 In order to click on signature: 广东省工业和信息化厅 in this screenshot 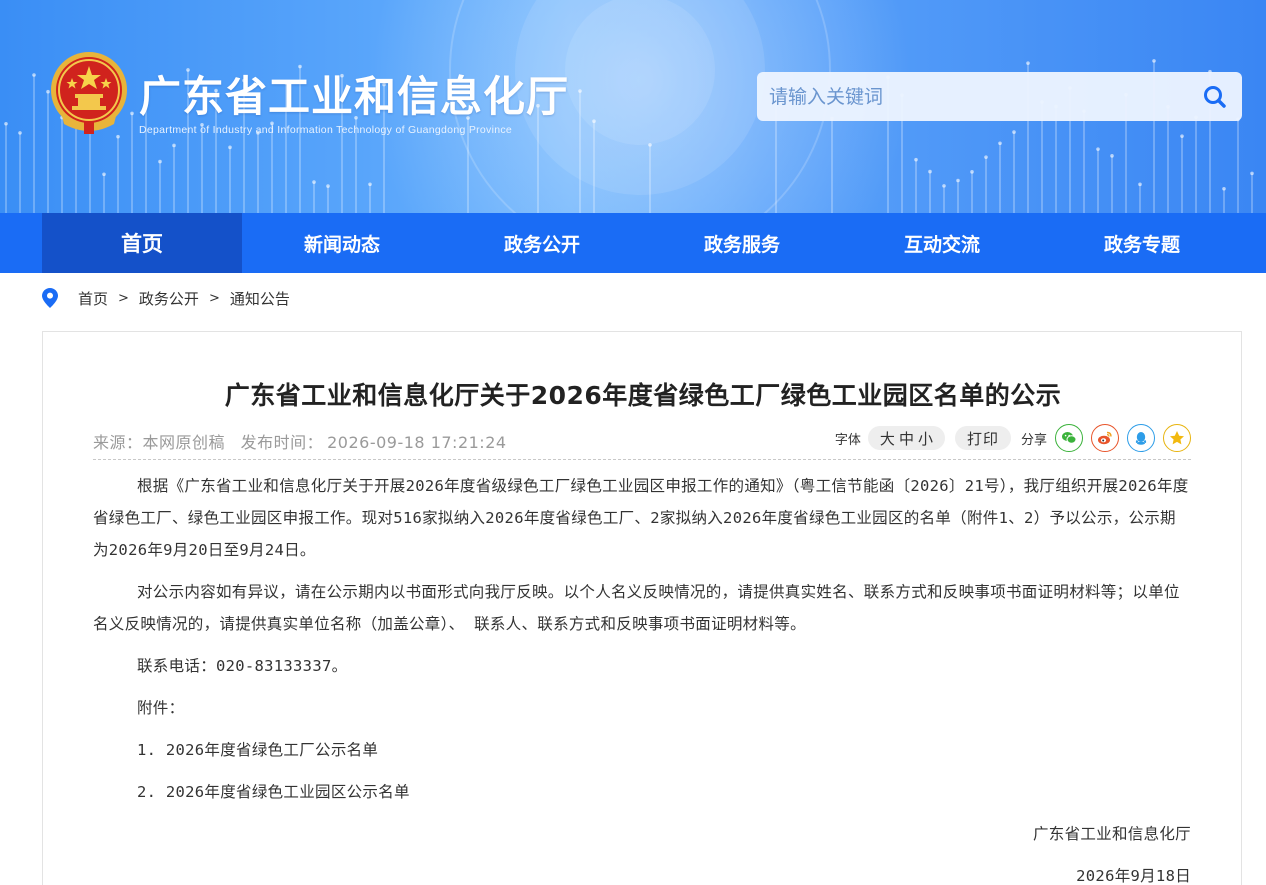, I will do `click(1111, 834)`.